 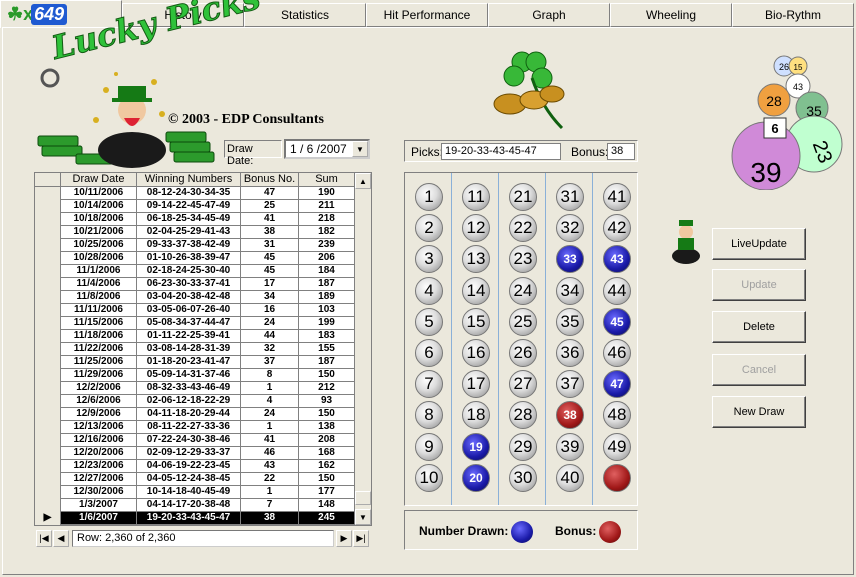 What do you see at coordinates (671, 15) in the screenshot?
I see `tab-wheeling: Wheeling` at bounding box center [671, 15].